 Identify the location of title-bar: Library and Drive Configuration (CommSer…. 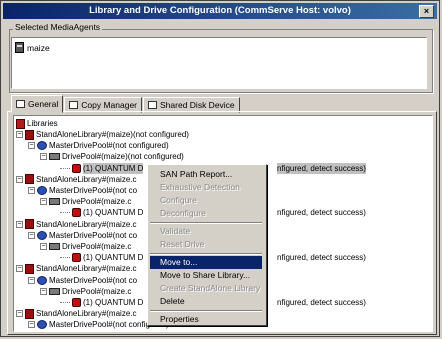
(220, 11).